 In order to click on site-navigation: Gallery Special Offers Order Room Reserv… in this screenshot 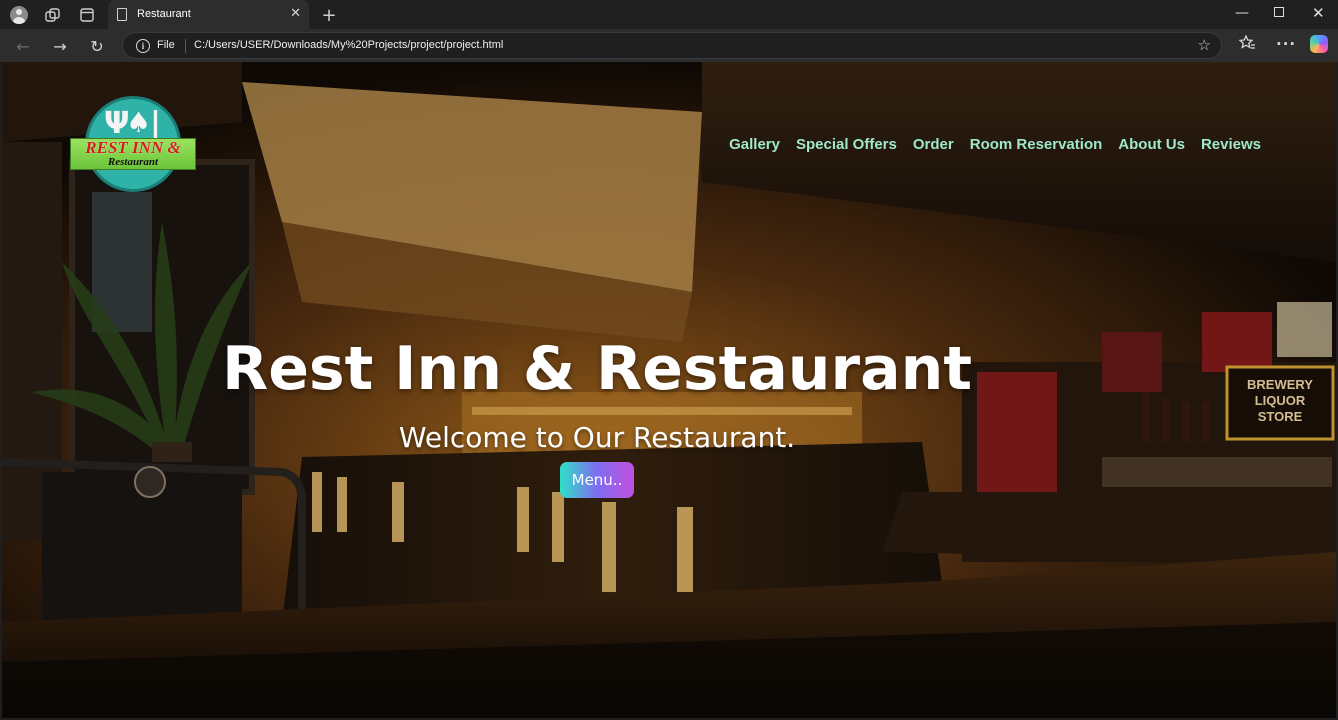, I will do `click(995, 144)`.